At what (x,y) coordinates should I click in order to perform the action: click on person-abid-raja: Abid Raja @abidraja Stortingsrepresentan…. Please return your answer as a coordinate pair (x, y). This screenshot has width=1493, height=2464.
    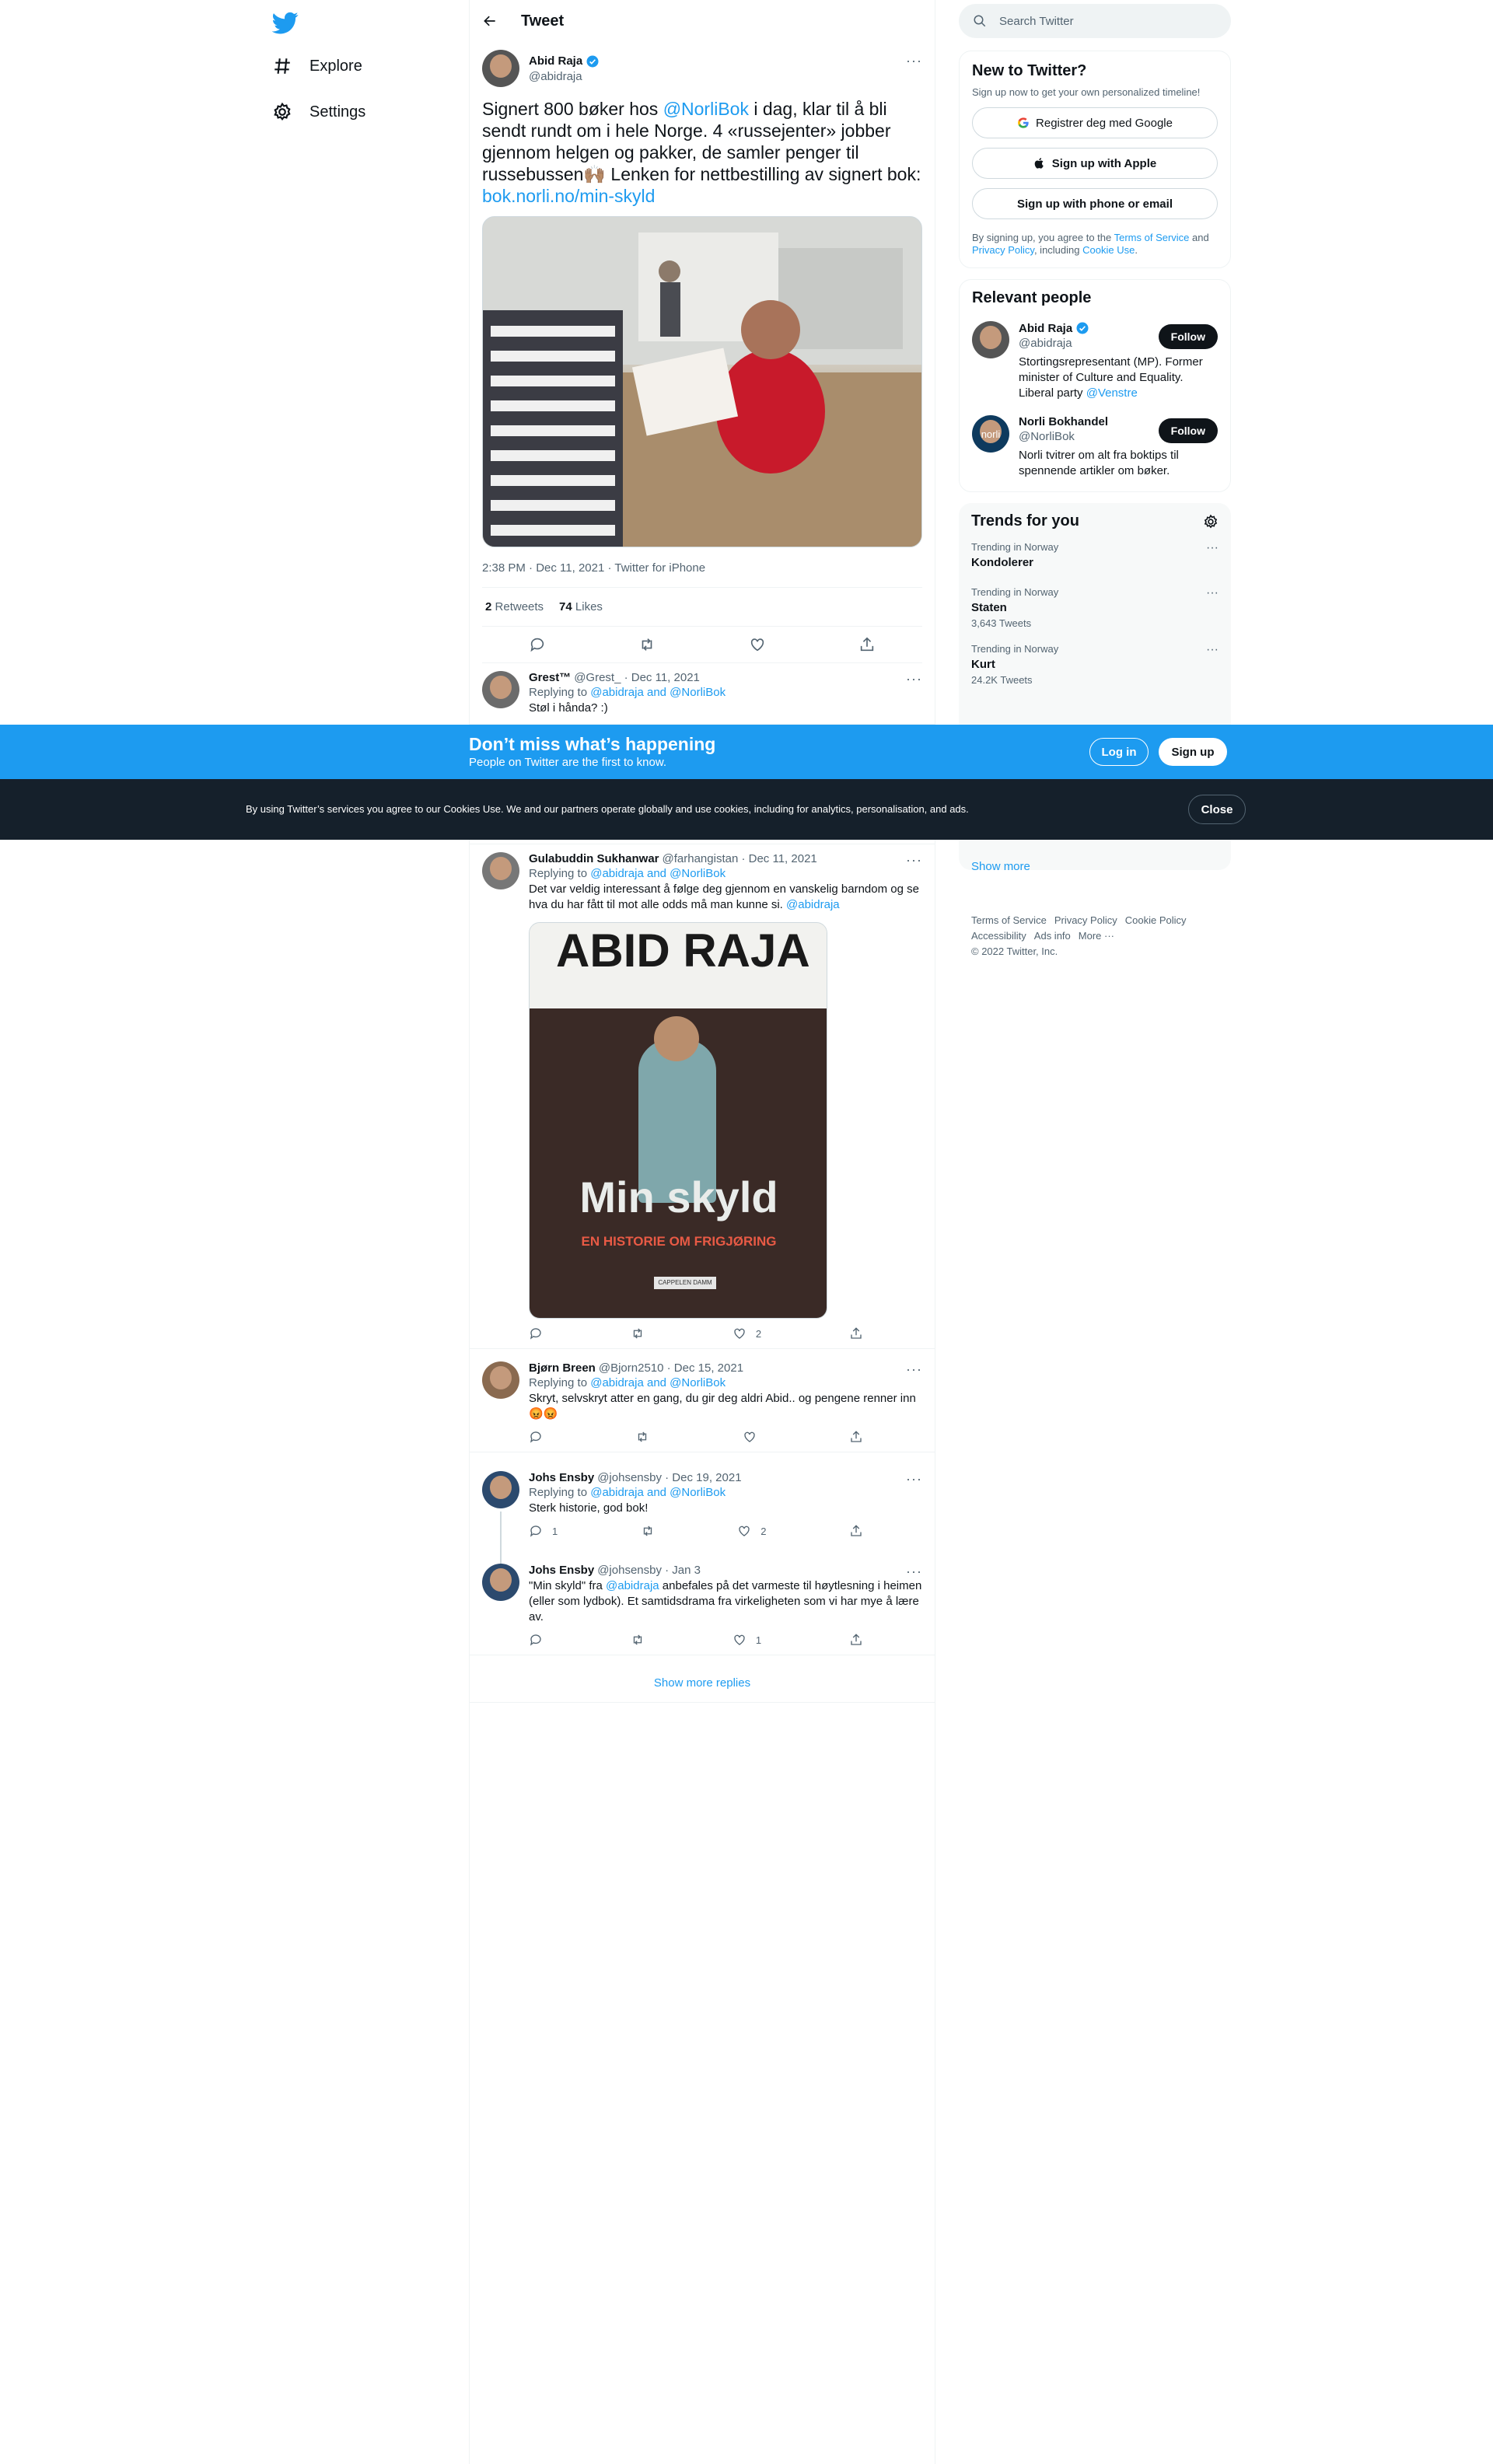
    Looking at the image, I should click on (1095, 361).